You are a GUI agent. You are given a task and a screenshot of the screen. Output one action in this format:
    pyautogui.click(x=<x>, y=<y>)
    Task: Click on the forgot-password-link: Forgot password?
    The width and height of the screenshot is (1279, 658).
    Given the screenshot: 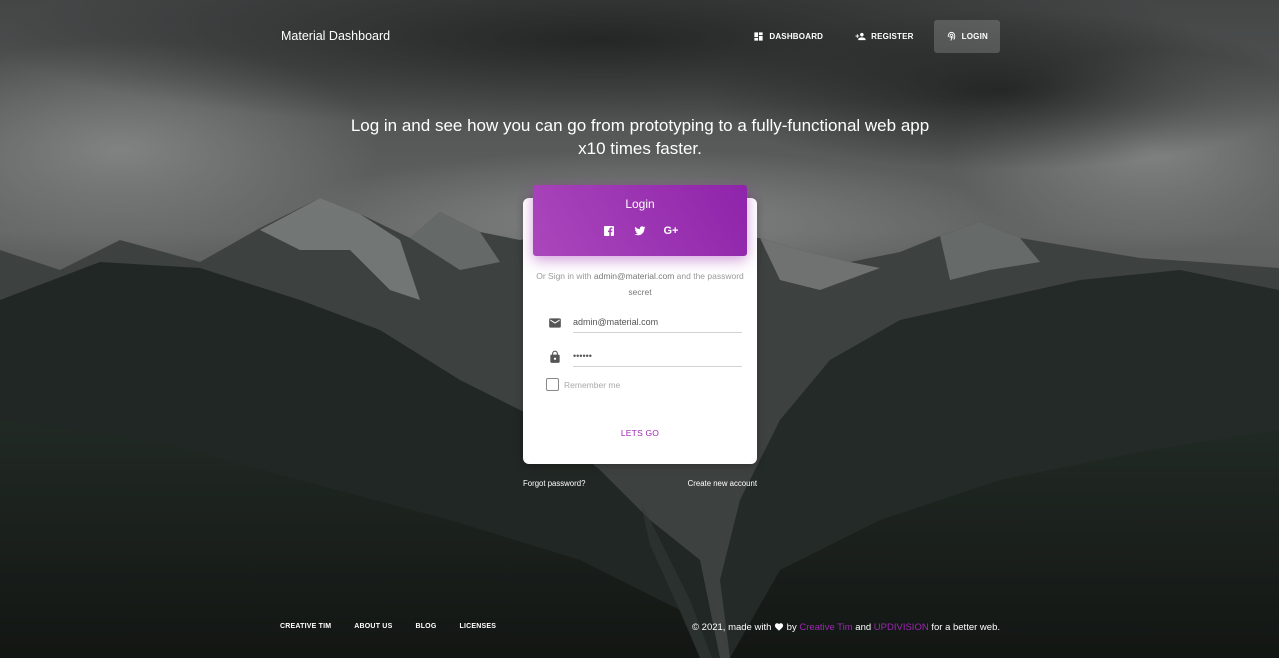 What is the action you would take?
    pyautogui.click(x=554, y=483)
    